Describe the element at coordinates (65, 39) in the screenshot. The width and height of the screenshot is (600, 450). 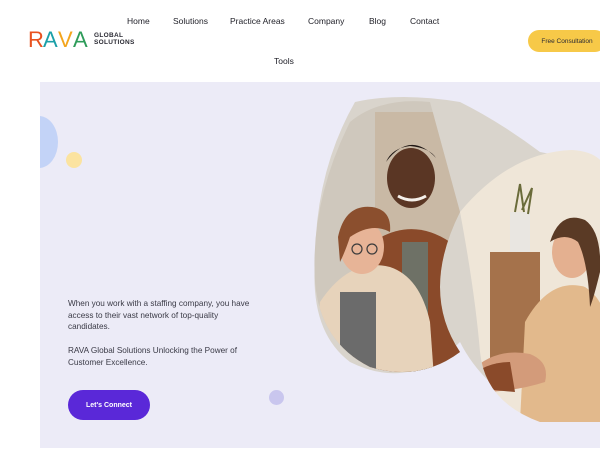
I see `logo-letter-v: V` at that location.